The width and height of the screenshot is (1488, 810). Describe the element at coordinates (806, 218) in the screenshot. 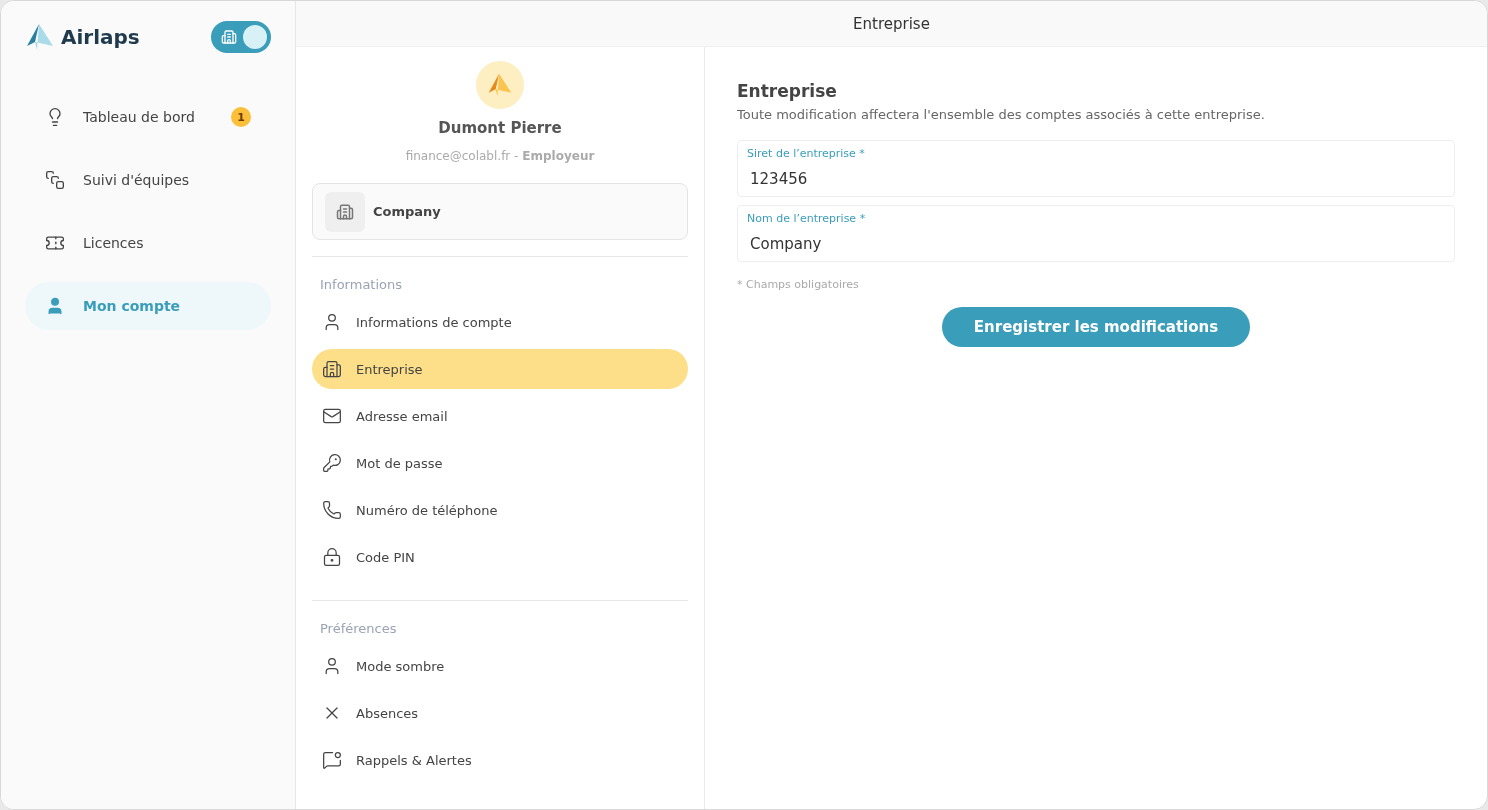

I see `field-label: Nom de l’entreprise *` at that location.